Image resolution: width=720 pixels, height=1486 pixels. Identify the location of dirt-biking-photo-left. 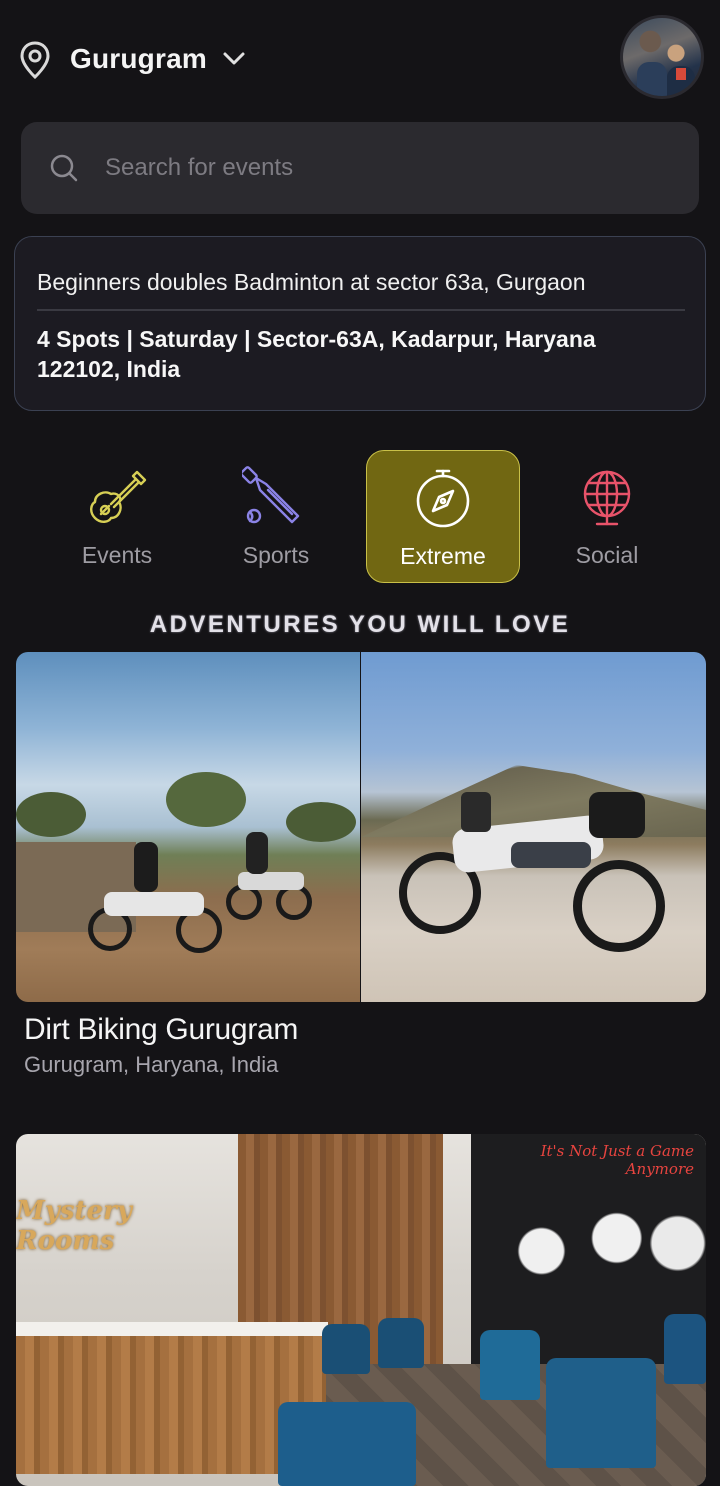
(188, 827).